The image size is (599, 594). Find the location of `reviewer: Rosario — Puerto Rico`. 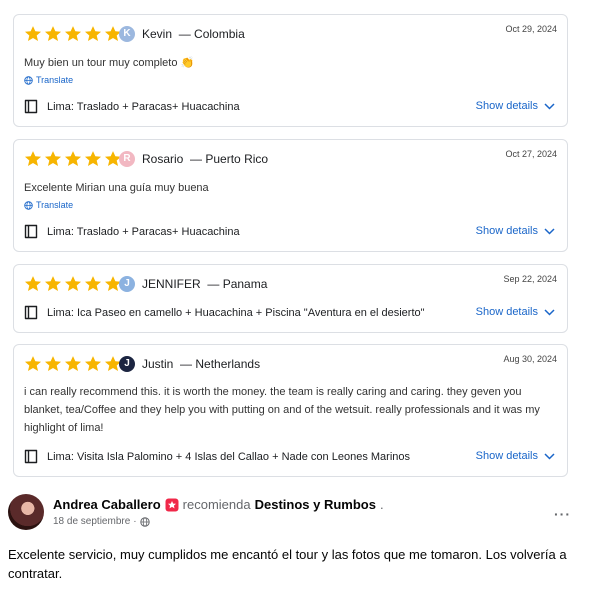

reviewer: Rosario — Puerto Rico is located at coordinates (205, 159).